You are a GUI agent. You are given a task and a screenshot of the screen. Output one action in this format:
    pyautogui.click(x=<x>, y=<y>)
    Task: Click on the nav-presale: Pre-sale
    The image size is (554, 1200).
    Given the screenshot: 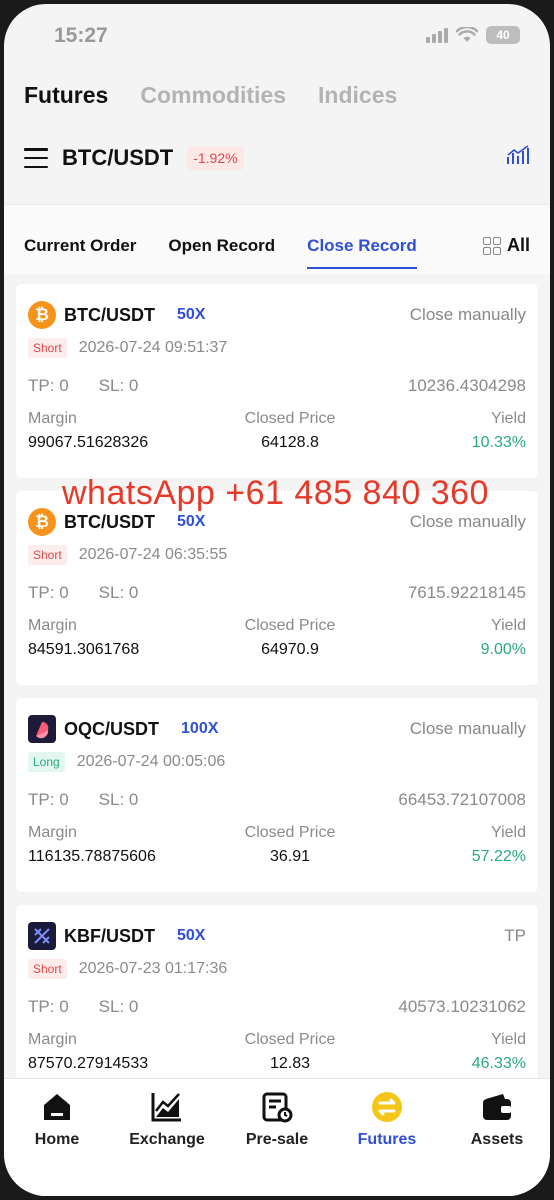 What is the action you would take?
    pyautogui.click(x=277, y=1119)
    